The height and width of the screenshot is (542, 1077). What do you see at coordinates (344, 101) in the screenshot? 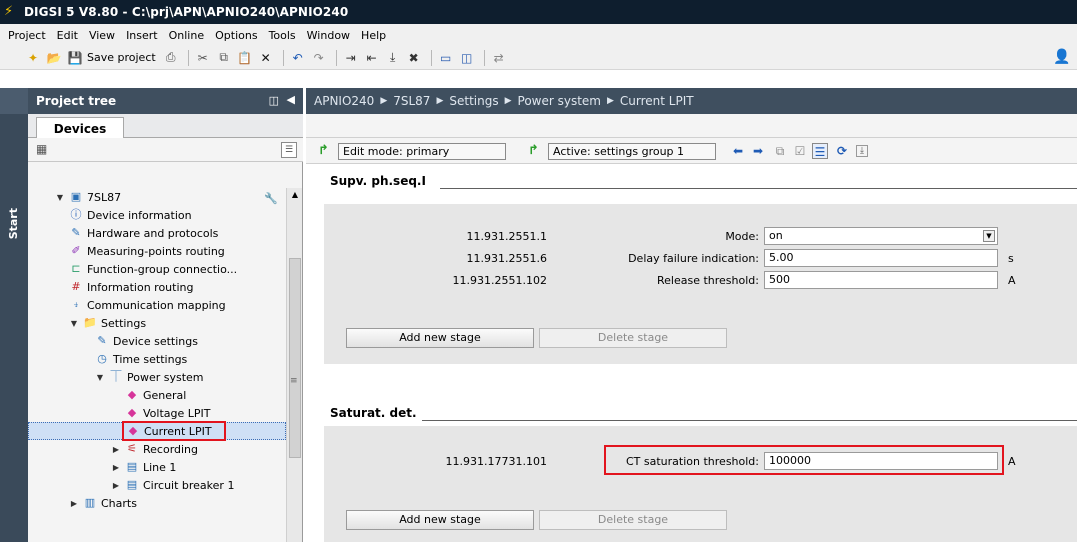
I see `breadcrumb-item: APNIO240` at bounding box center [344, 101].